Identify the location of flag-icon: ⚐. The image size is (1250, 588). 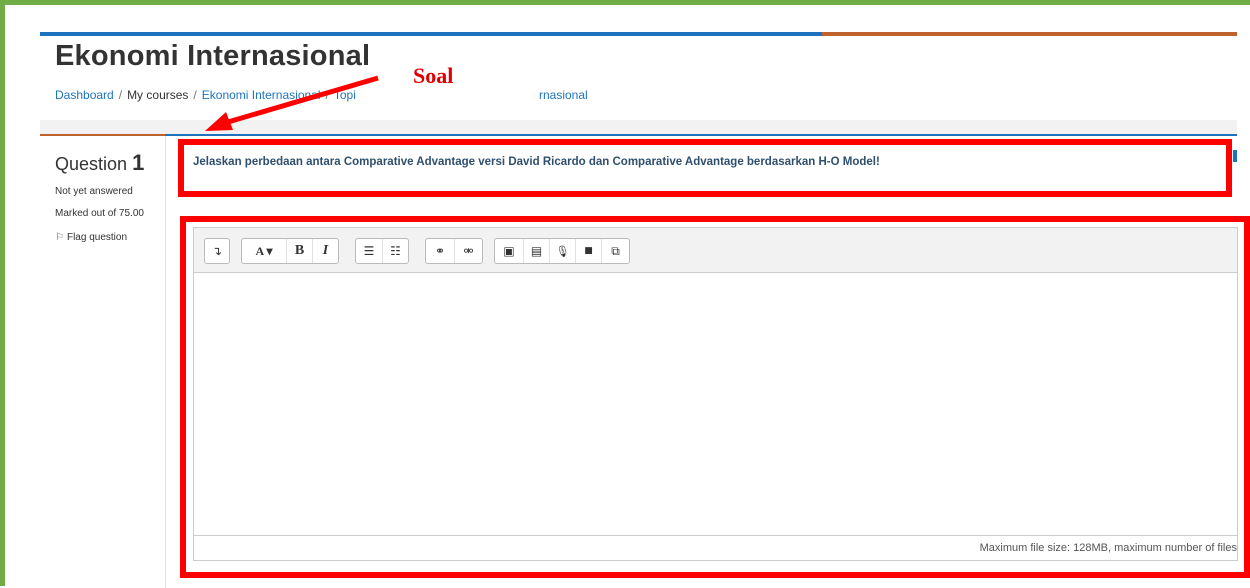
(59, 237).